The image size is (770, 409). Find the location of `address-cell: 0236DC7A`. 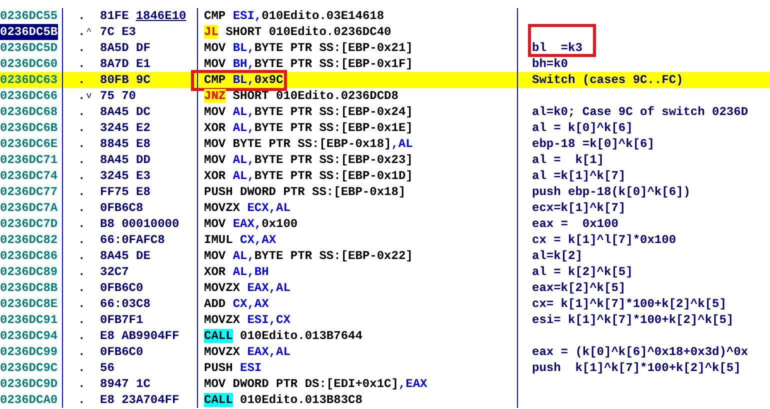

address-cell: 0236DC7A is located at coordinates (29, 208).